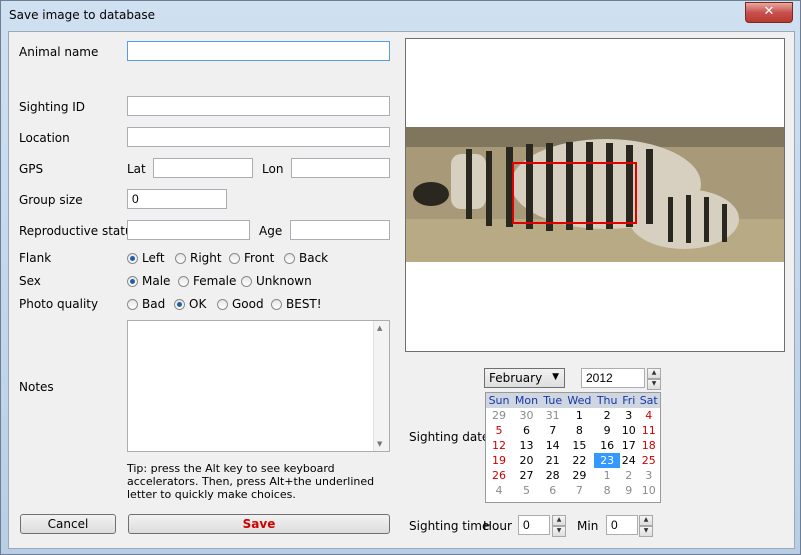  What do you see at coordinates (648, 445) in the screenshot?
I see `calendar-day: 18` at bounding box center [648, 445].